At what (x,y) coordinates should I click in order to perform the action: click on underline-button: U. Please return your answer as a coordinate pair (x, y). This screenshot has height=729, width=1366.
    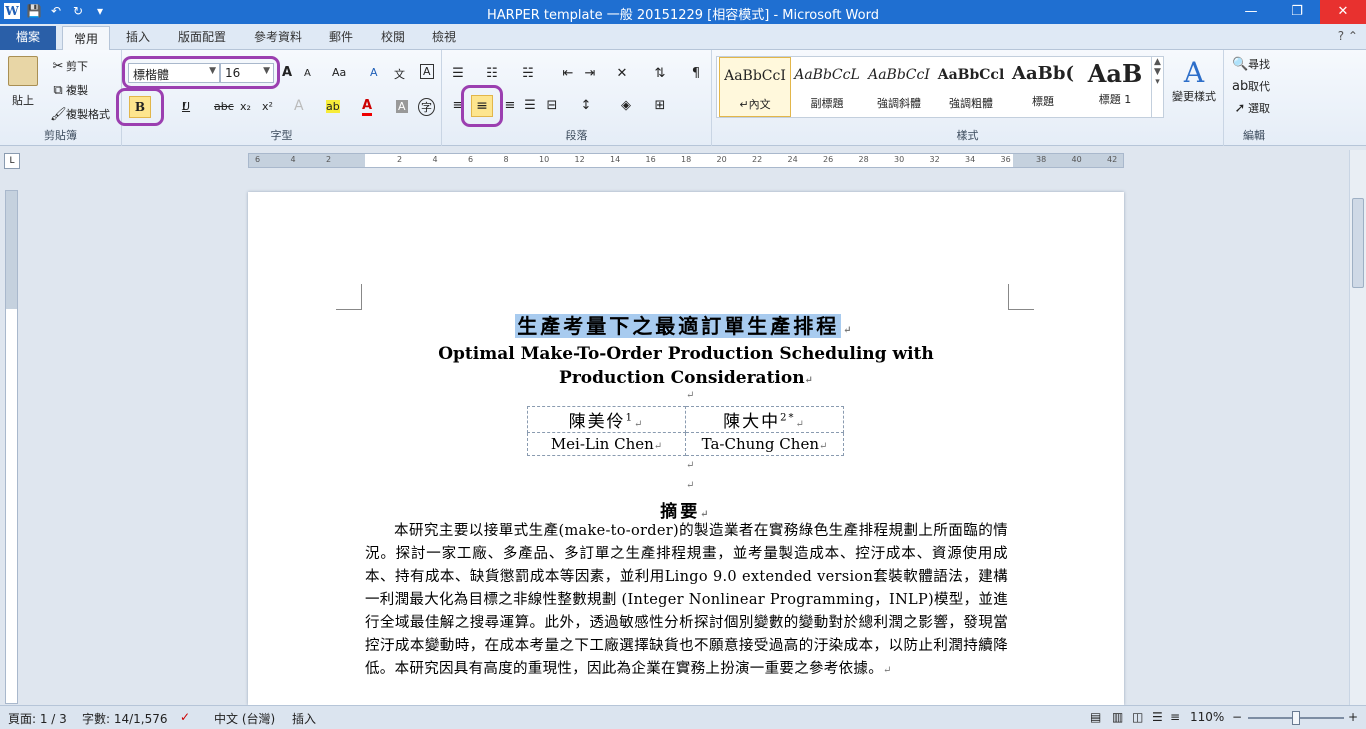
    Looking at the image, I should click on (186, 106).